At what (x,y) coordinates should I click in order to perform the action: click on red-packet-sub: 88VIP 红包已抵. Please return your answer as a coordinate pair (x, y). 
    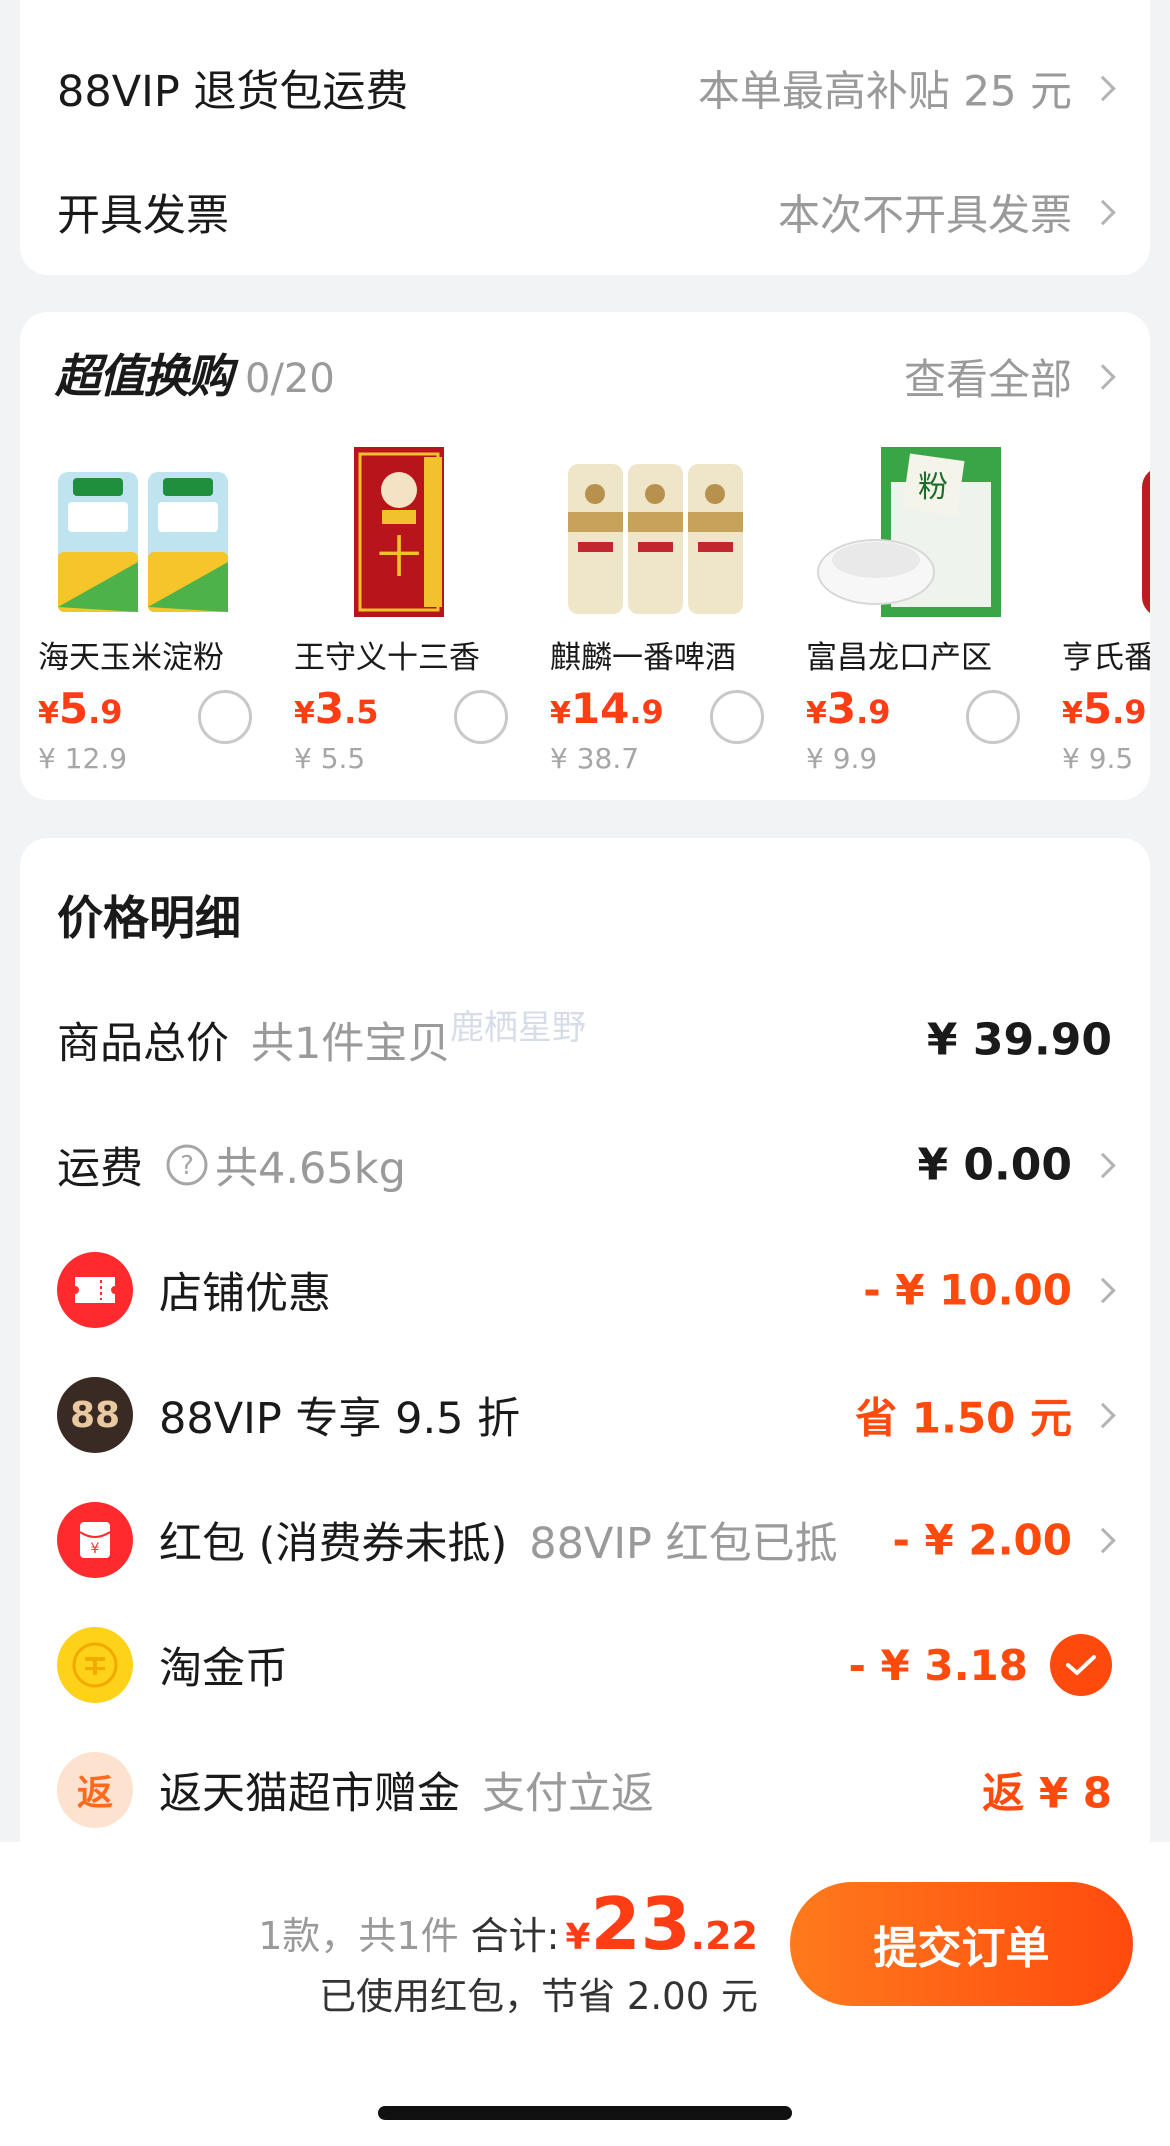
    Looking at the image, I should click on (683, 1544).